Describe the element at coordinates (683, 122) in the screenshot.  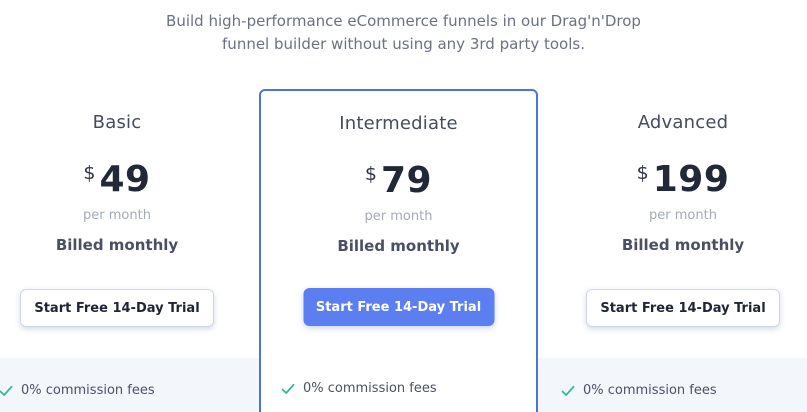
I see `plan-name: Advanced` at that location.